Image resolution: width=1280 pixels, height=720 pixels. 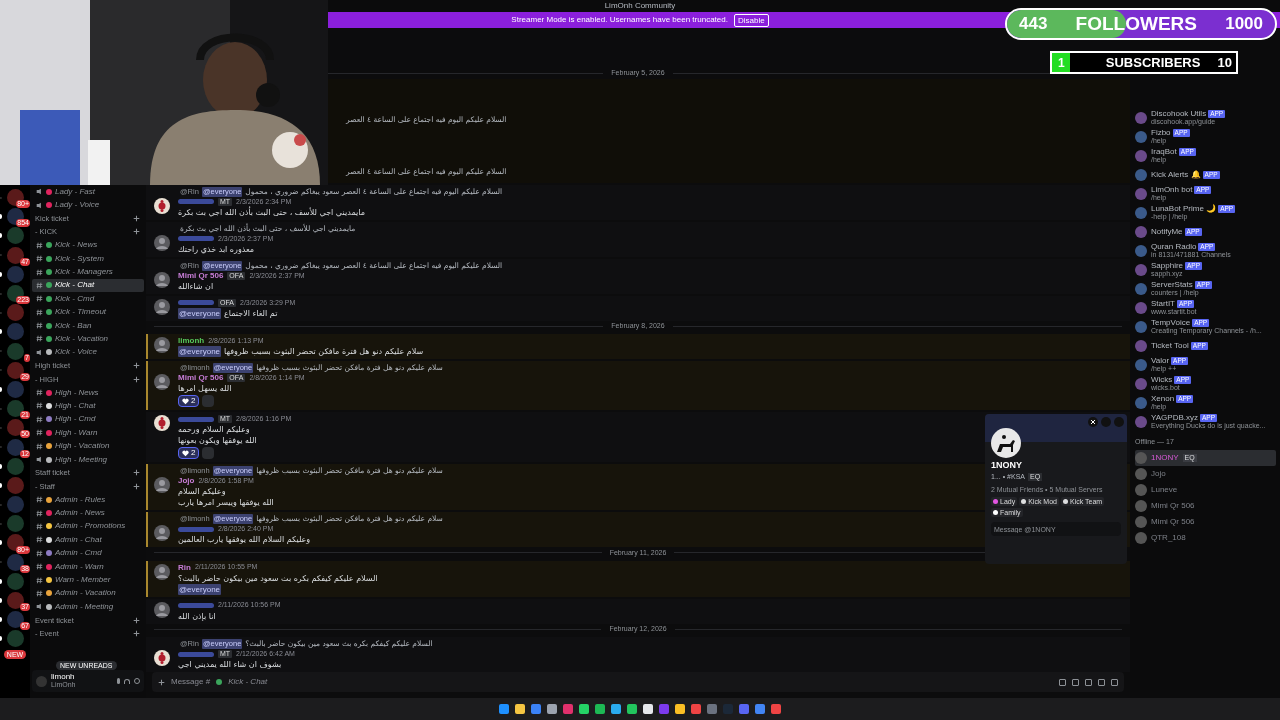 I want to click on member-name: Quran Radio, so click(x=1174, y=246).